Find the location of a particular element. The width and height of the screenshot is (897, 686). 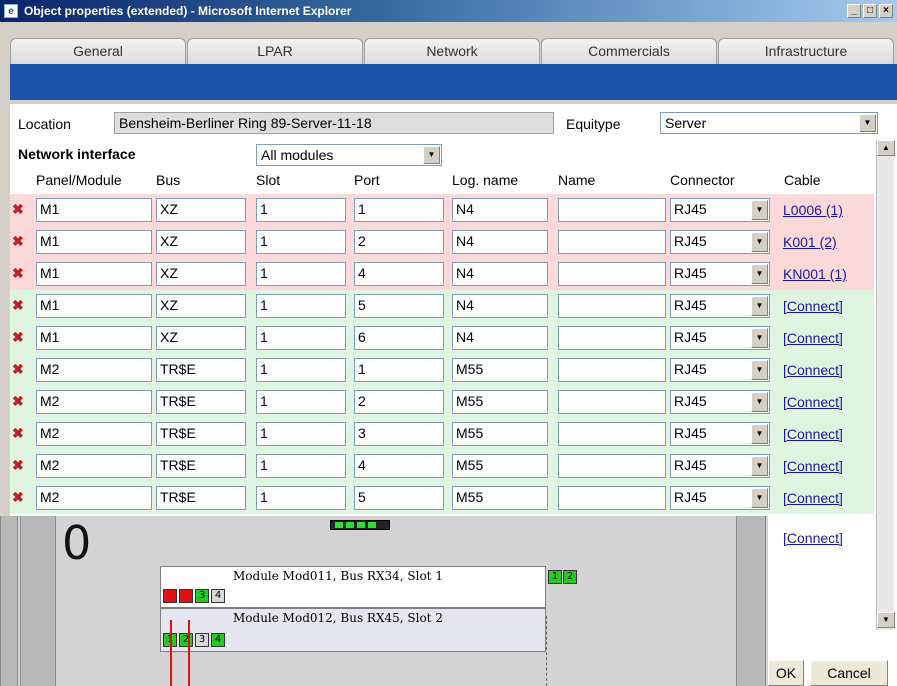

port: 2 is located at coordinates (186, 596).